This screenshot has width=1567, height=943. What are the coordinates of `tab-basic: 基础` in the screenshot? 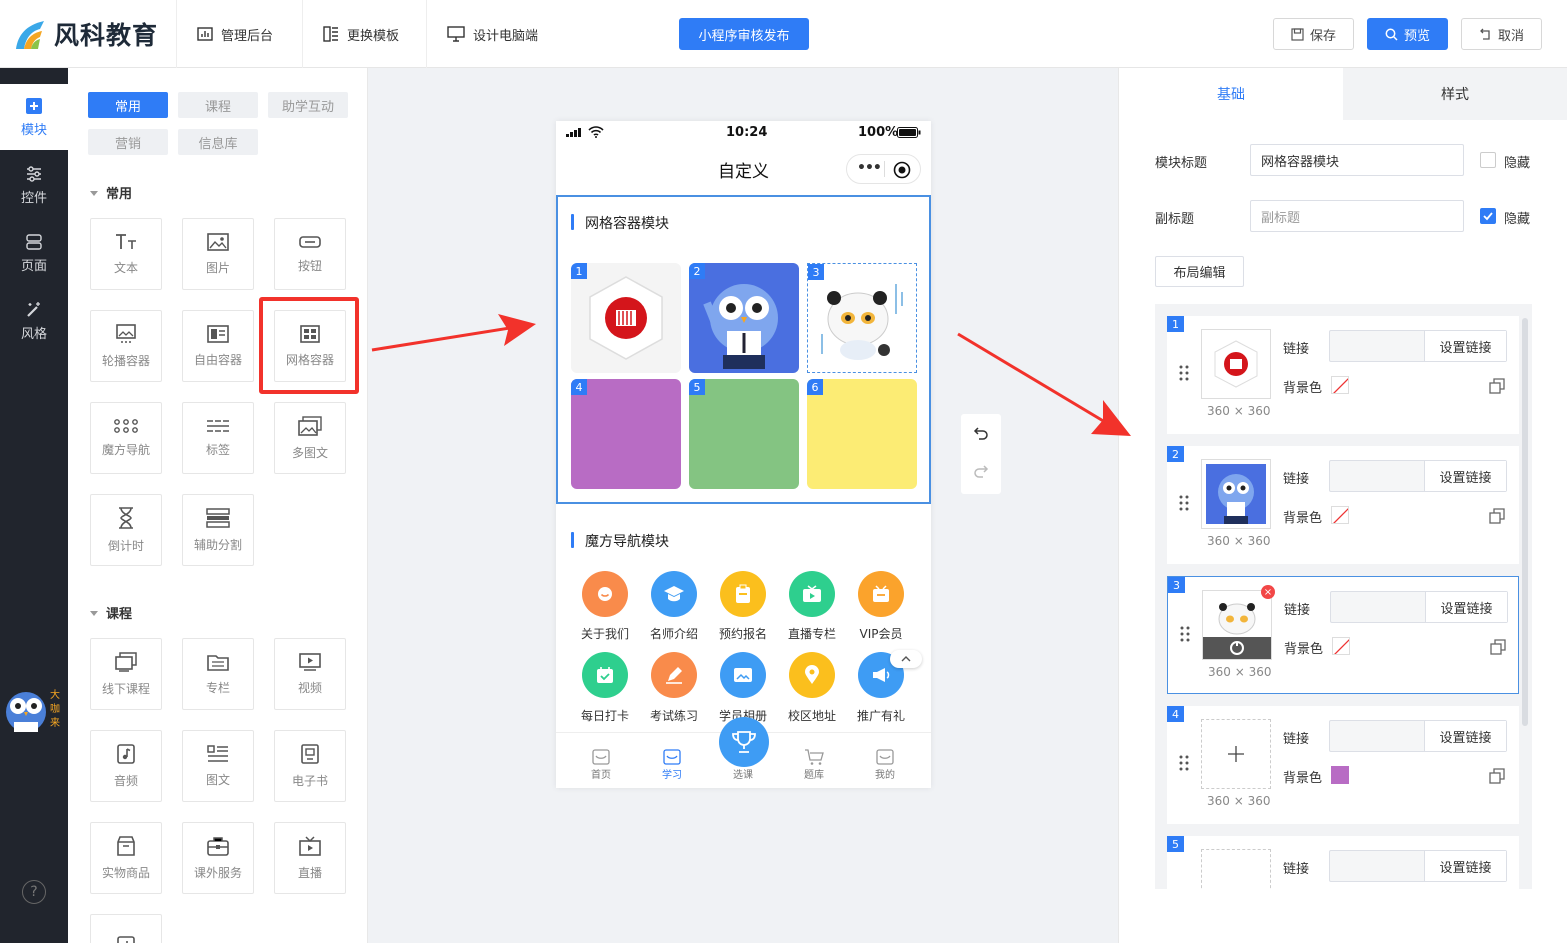 It's located at (1231, 94).